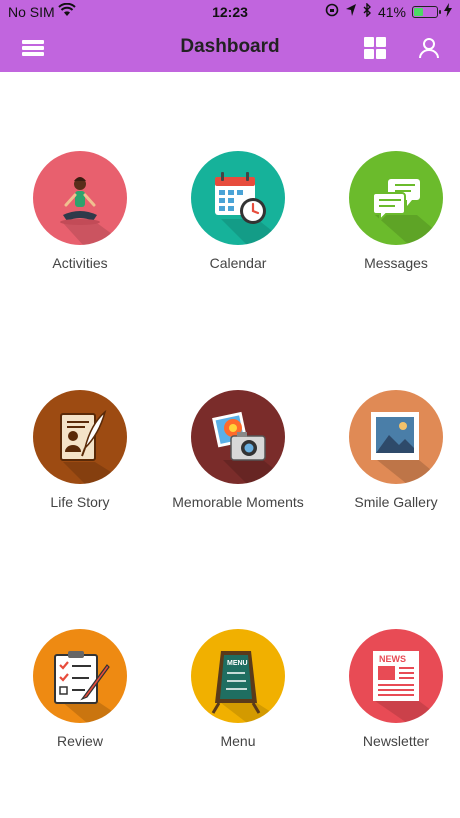 Image resolution: width=460 pixels, height=818 pixels. I want to click on menu-board-icon: MENU, so click(238, 676).